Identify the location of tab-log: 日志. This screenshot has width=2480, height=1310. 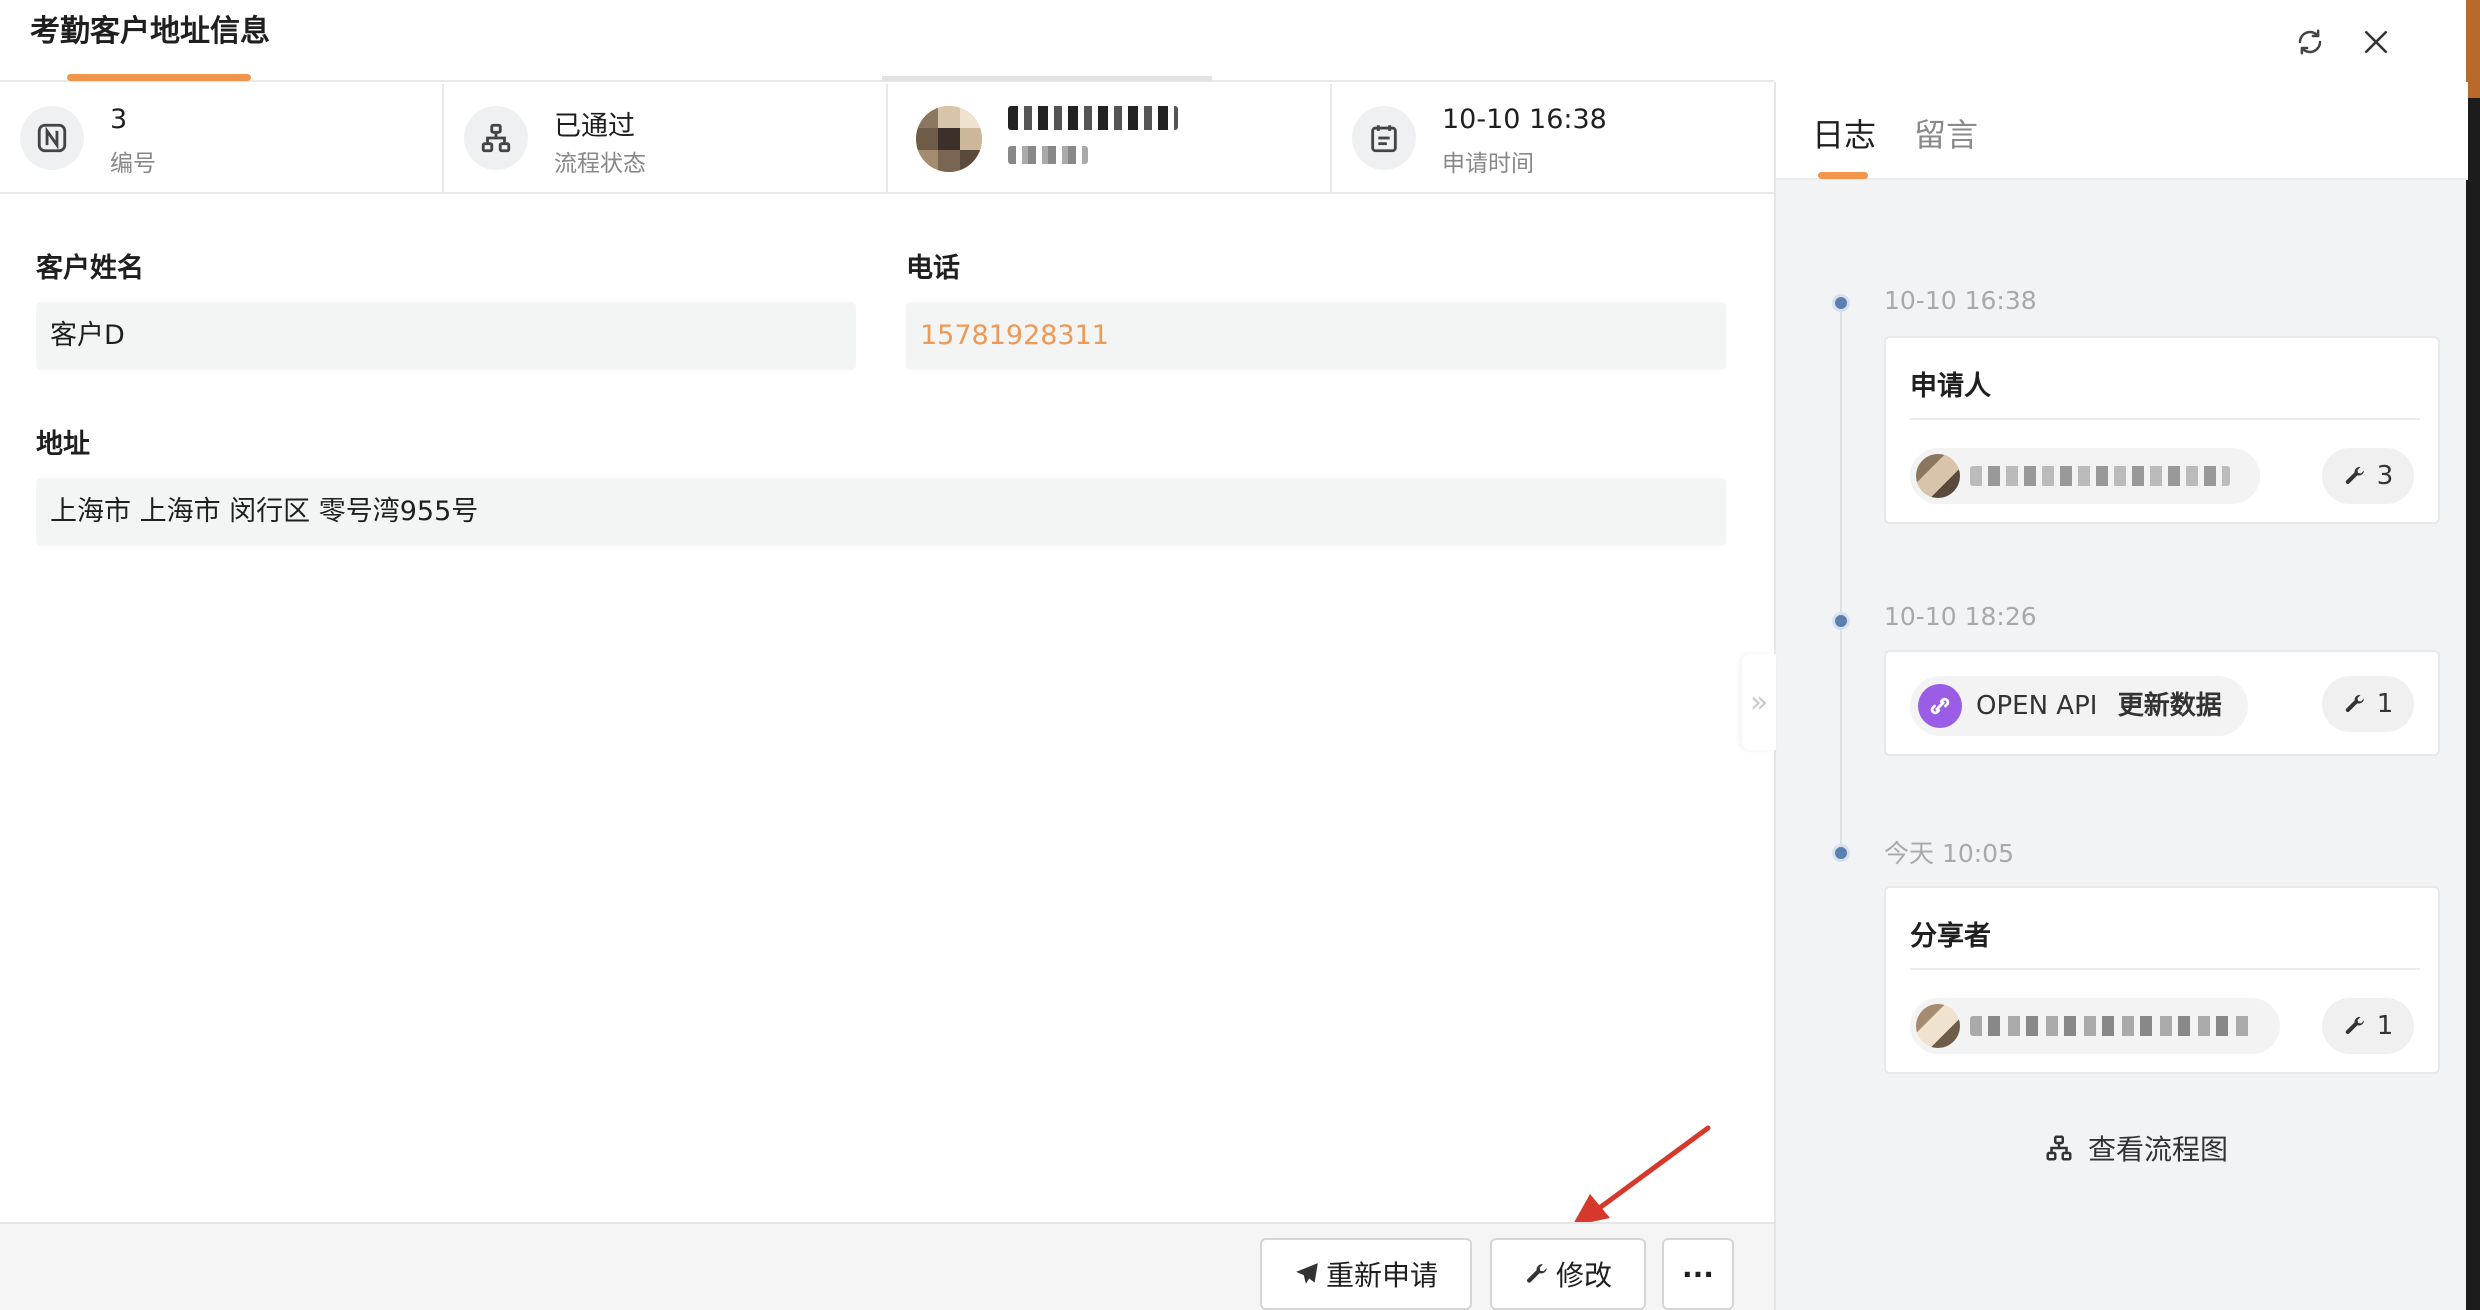
(1844, 133).